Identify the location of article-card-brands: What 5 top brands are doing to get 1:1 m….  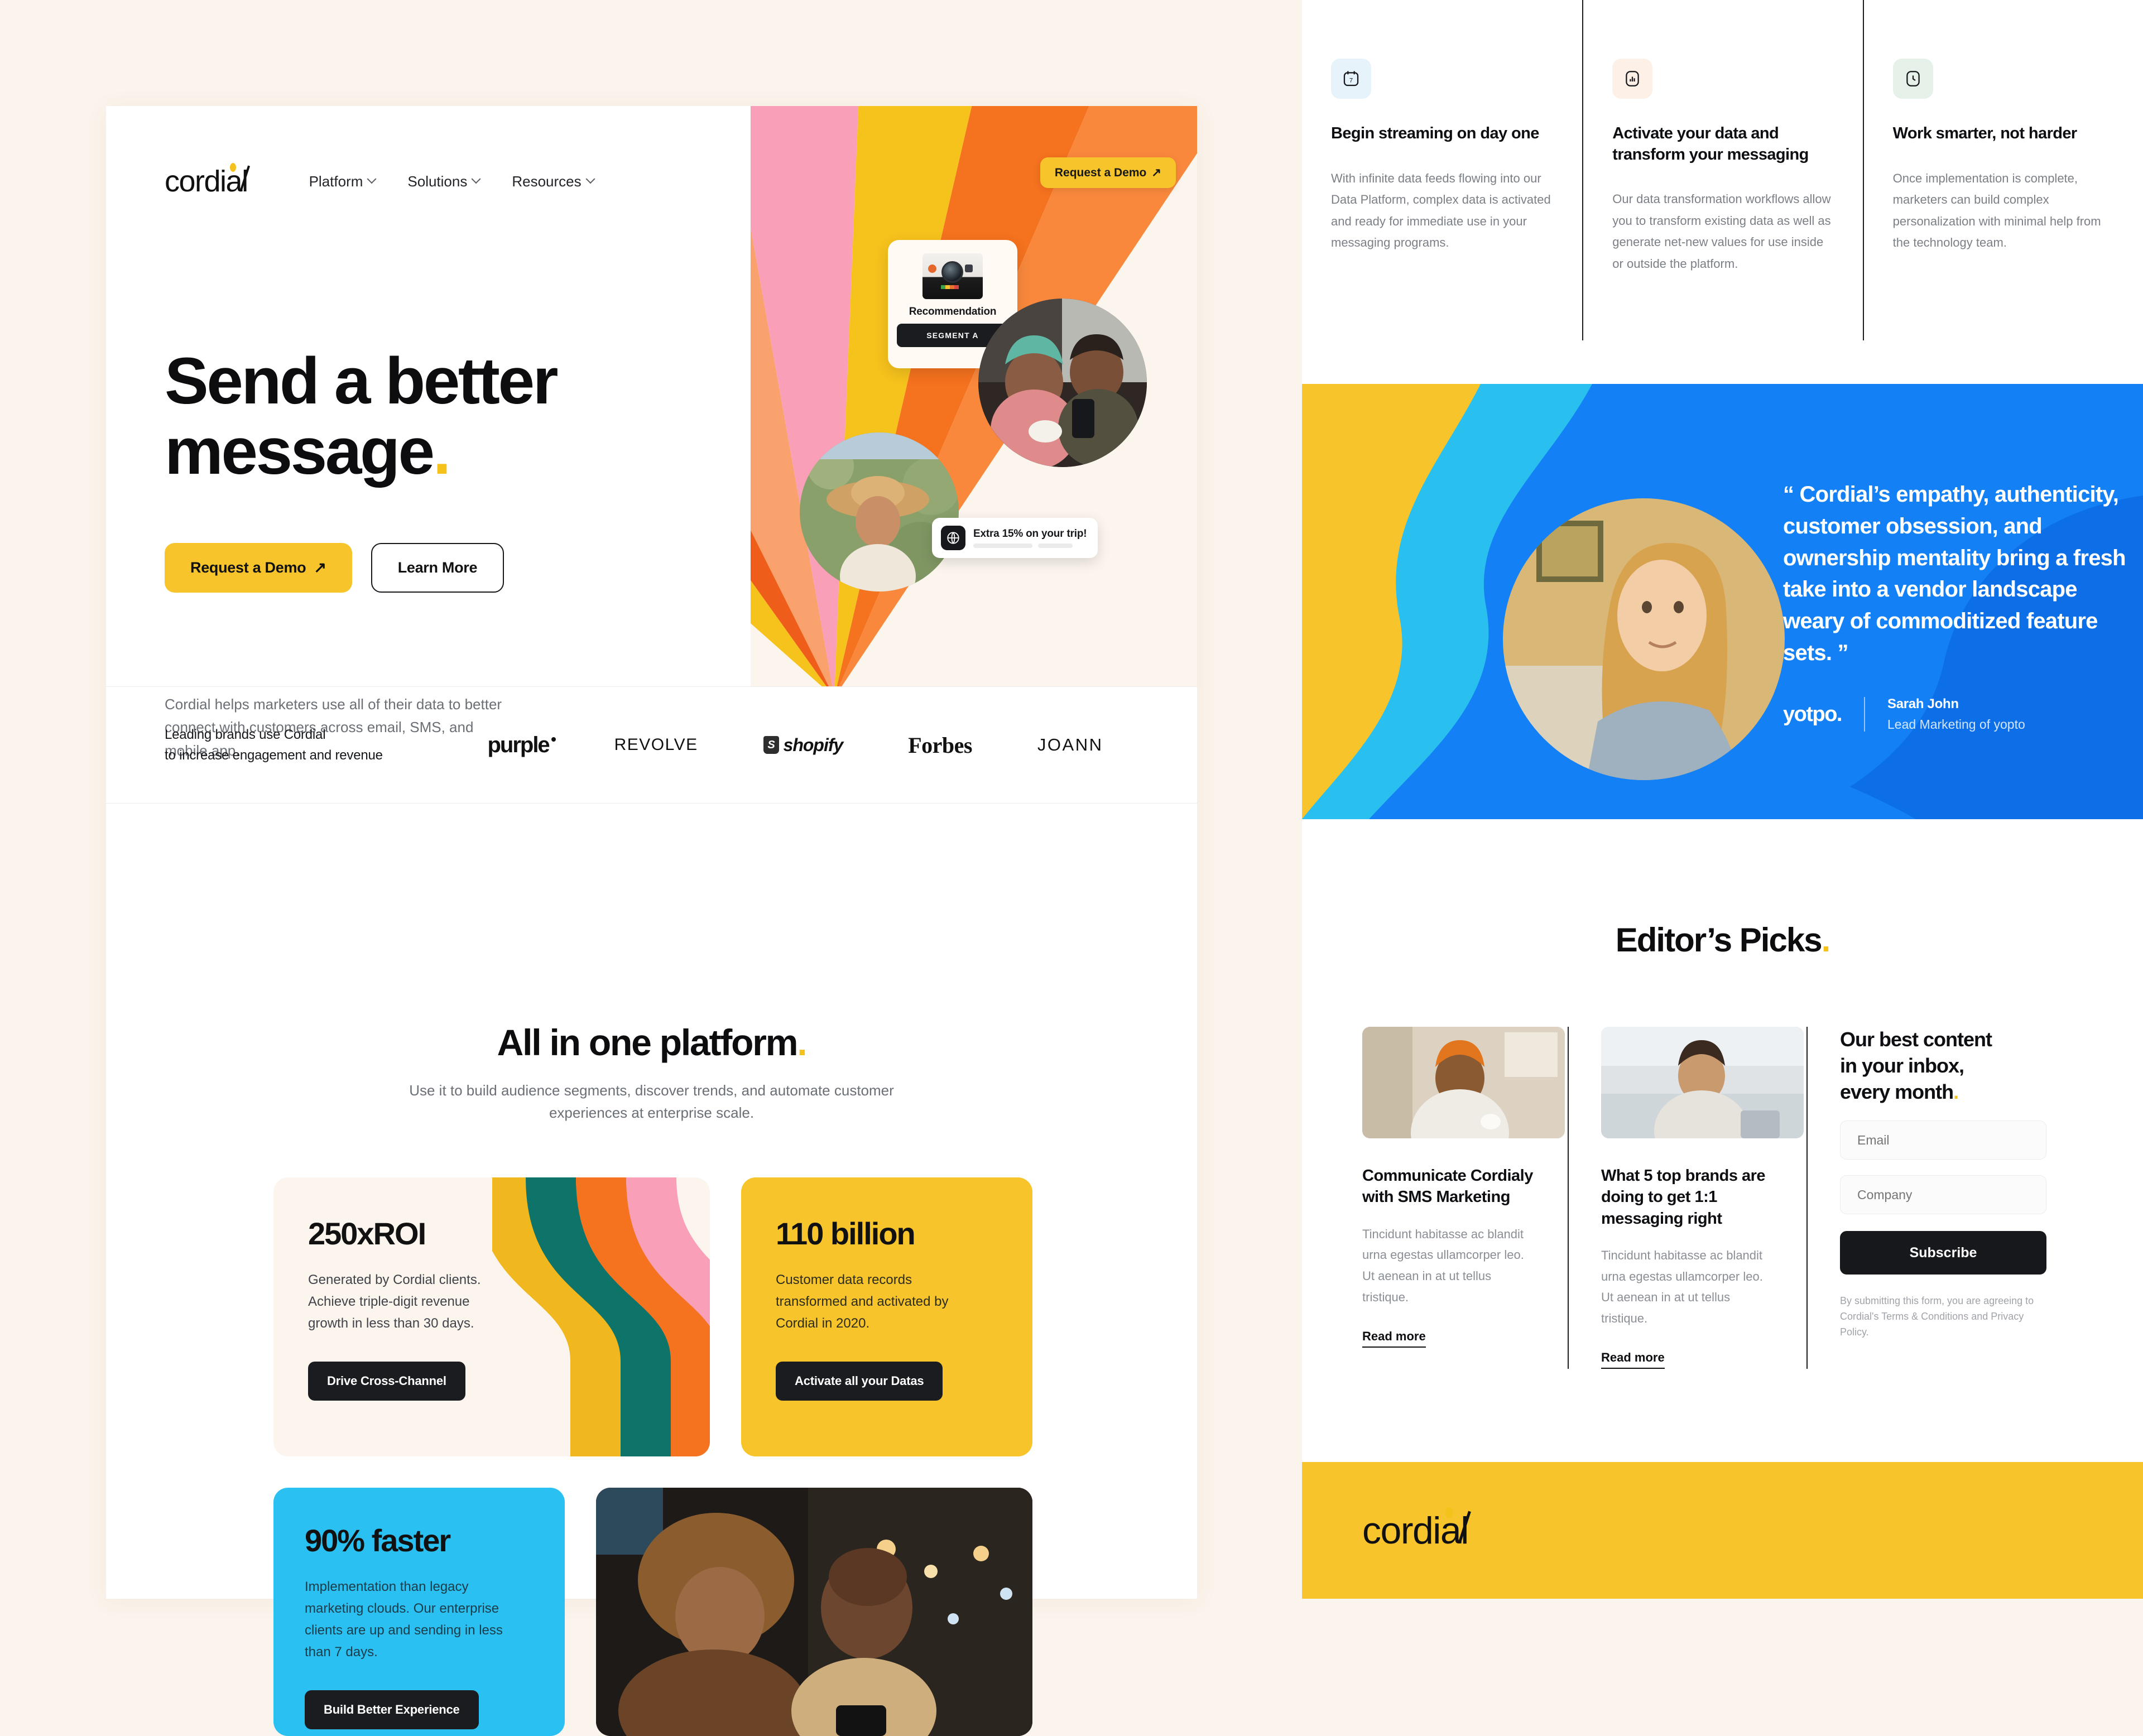
(1687, 1198).